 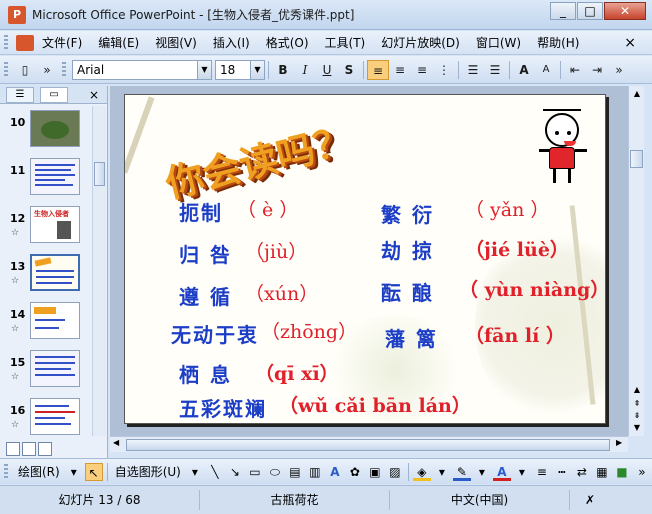 I want to click on vocab-pinyin: （ è ）, so click(x=267, y=208).